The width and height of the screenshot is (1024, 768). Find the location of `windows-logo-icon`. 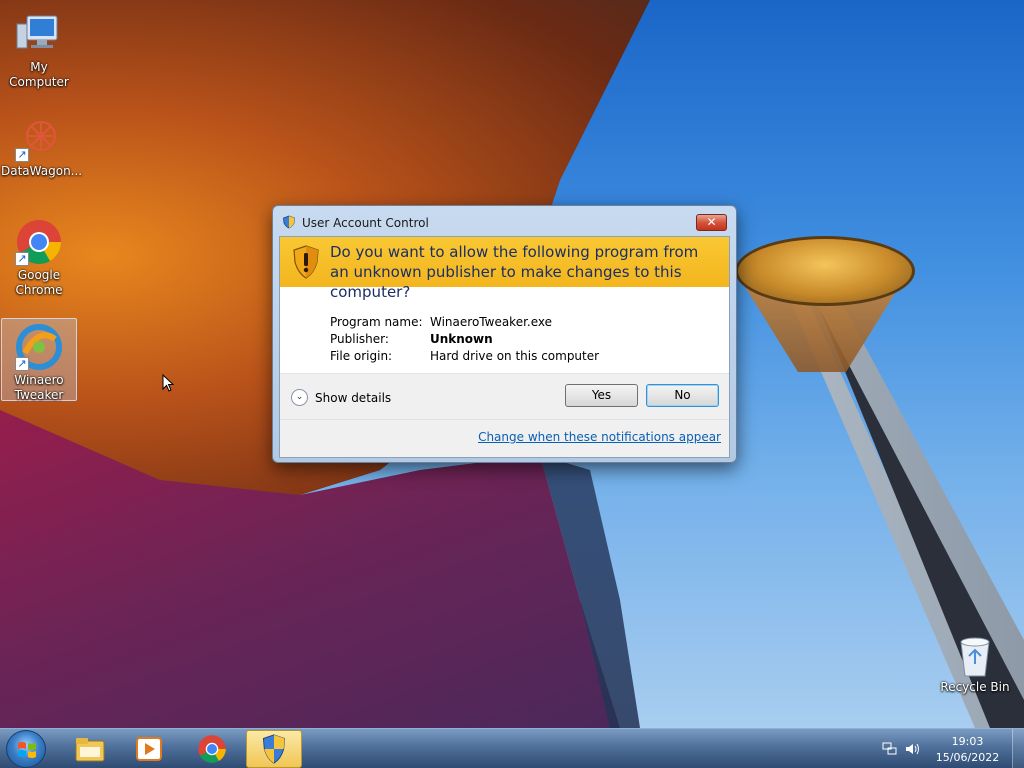

windows-logo-icon is located at coordinates (27, 750).